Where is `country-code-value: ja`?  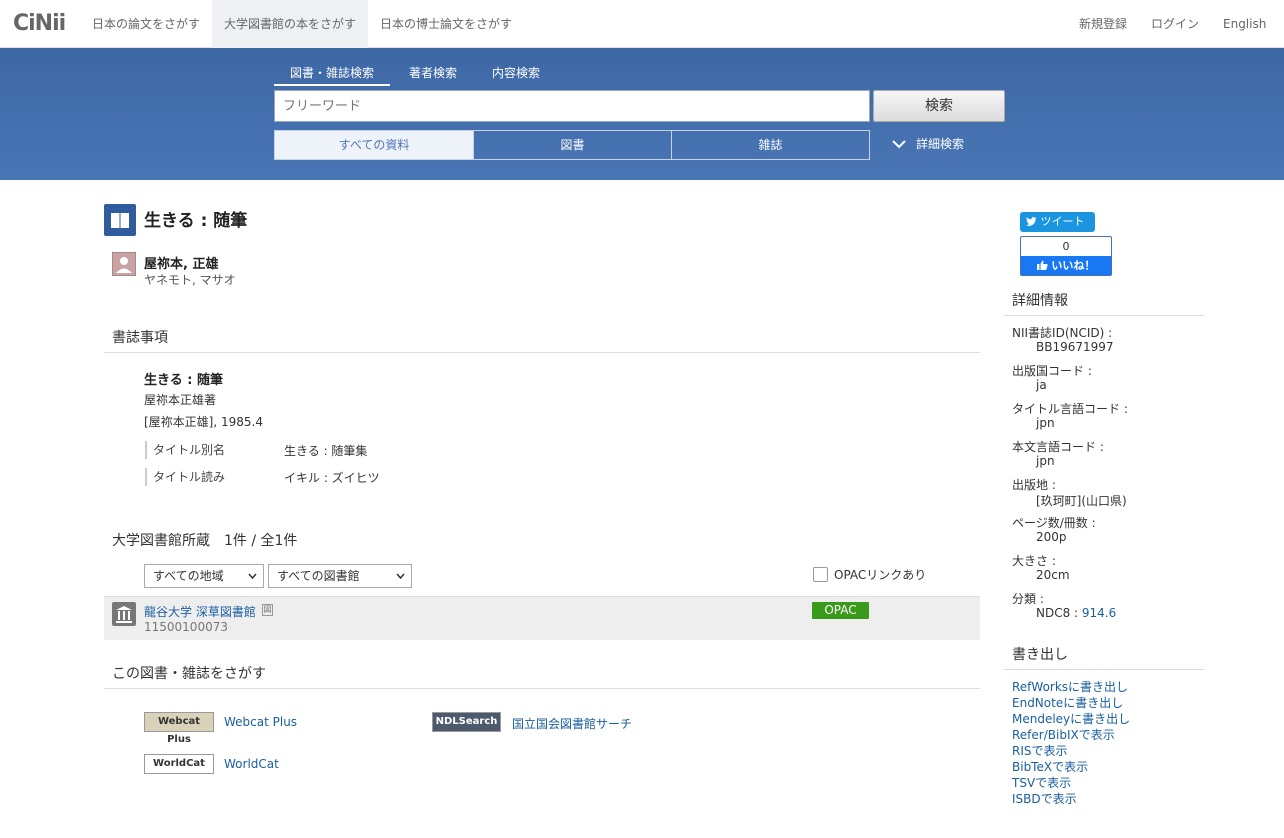
country-code-value: ja is located at coordinates (1041, 385).